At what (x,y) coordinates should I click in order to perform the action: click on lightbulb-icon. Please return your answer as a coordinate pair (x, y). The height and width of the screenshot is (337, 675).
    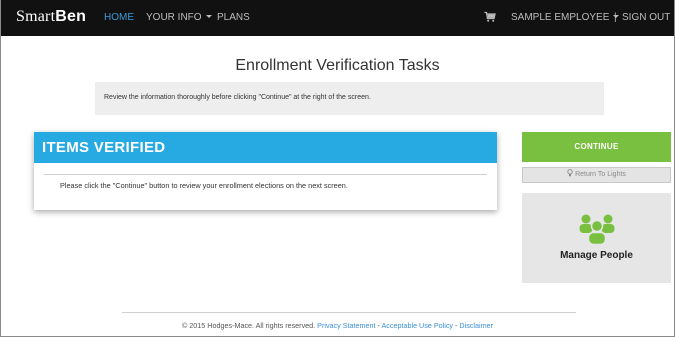
    Looking at the image, I should click on (570, 173).